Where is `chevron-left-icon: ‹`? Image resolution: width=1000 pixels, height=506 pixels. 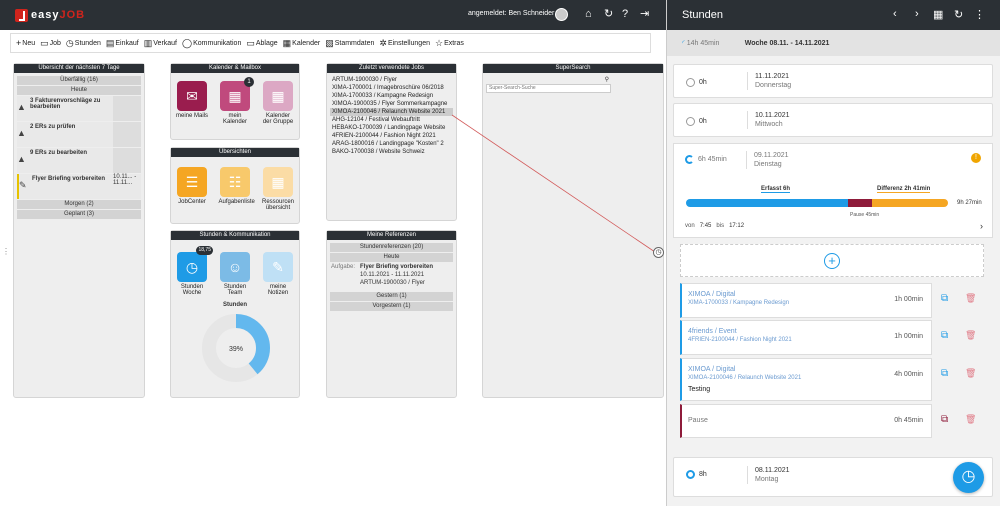 chevron-left-icon: ‹ is located at coordinates (895, 14).